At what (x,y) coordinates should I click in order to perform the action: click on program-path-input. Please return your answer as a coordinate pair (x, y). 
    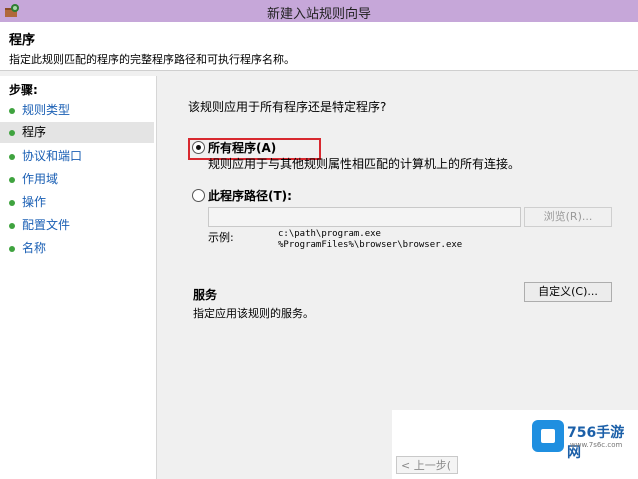
    Looking at the image, I should click on (364, 217).